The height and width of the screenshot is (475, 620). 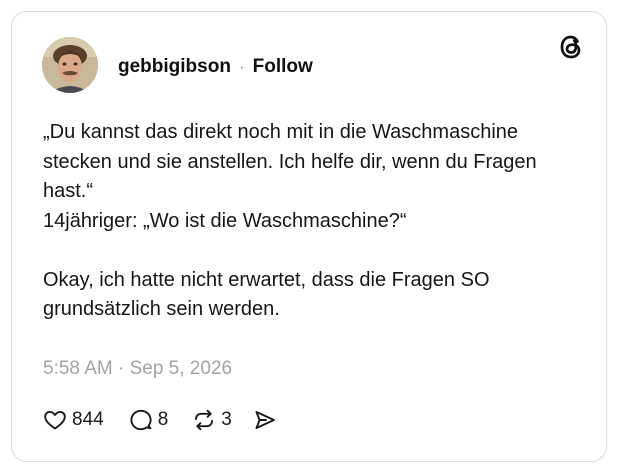 What do you see at coordinates (283, 67) in the screenshot?
I see `follow-button: Follow` at bounding box center [283, 67].